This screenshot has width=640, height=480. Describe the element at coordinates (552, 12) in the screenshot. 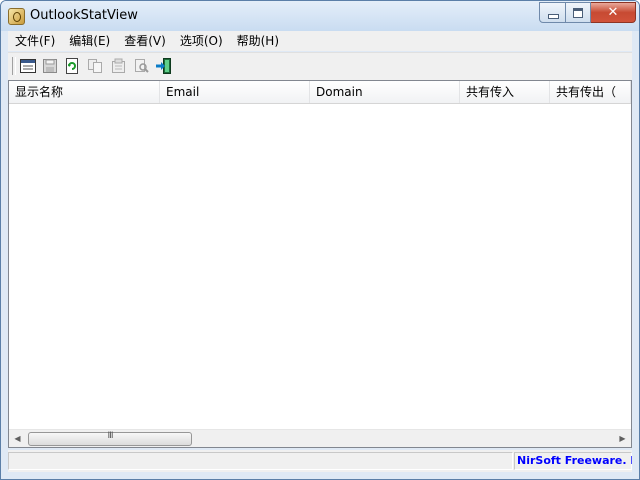

I see `minimize-button` at that location.